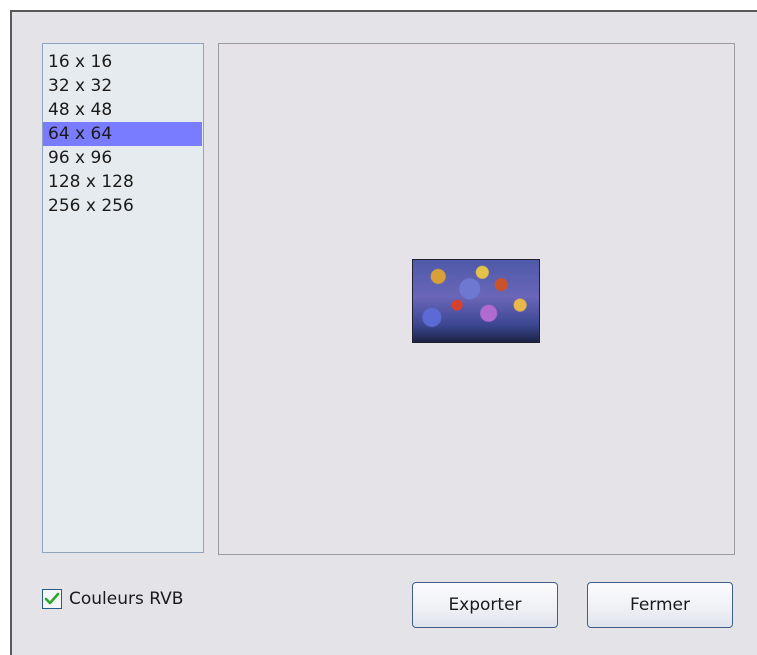 This screenshot has width=757, height=655. What do you see at coordinates (123, 62) in the screenshot?
I see `size-item-16: 16 x 16` at bounding box center [123, 62].